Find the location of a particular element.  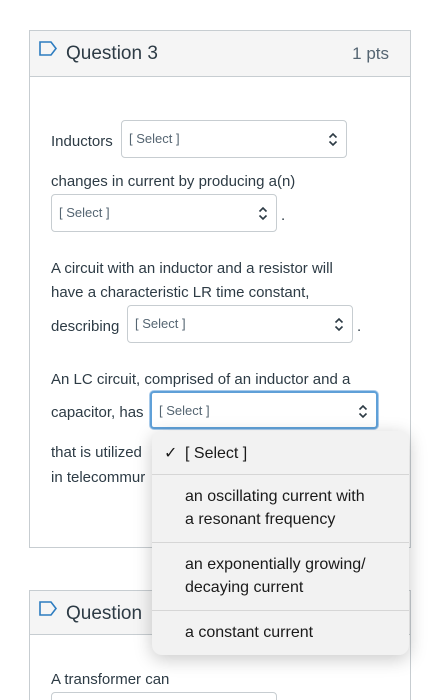

option-label: decaying current is located at coordinates (244, 587).